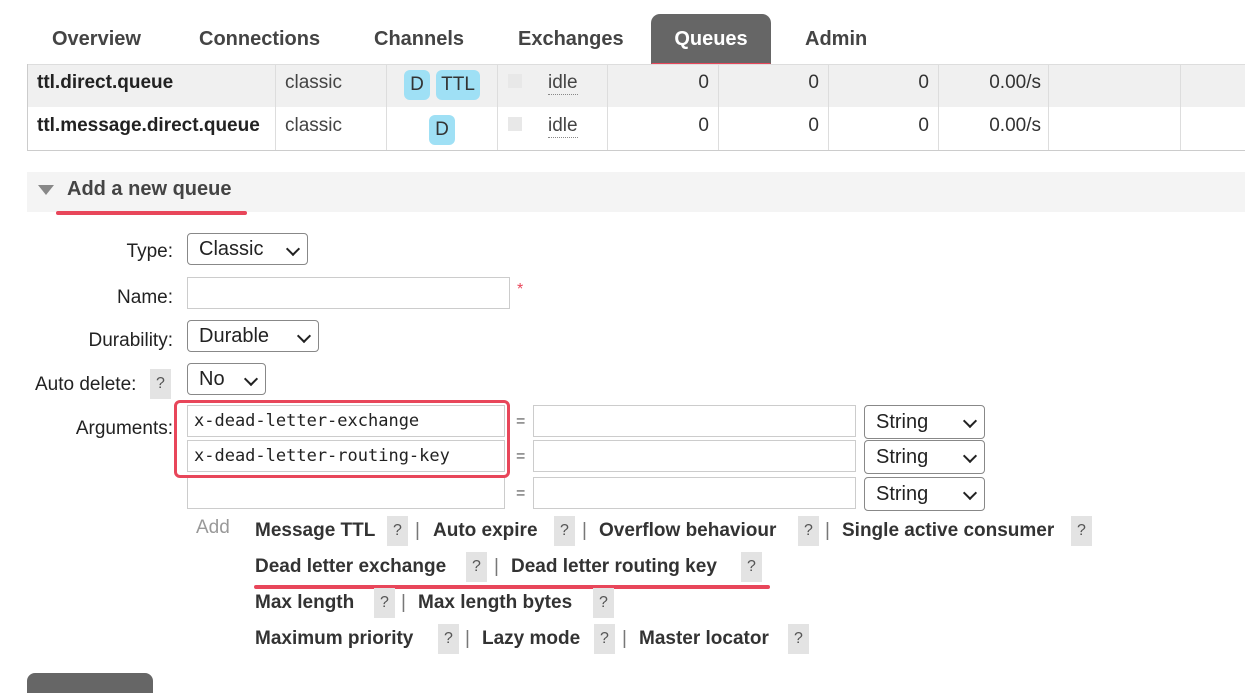 The height and width of the screenshot is (693, 1245). Describe the element at coordinates (149, 189) in the screenshot. I see `section-title: Add a new queue` at that location.